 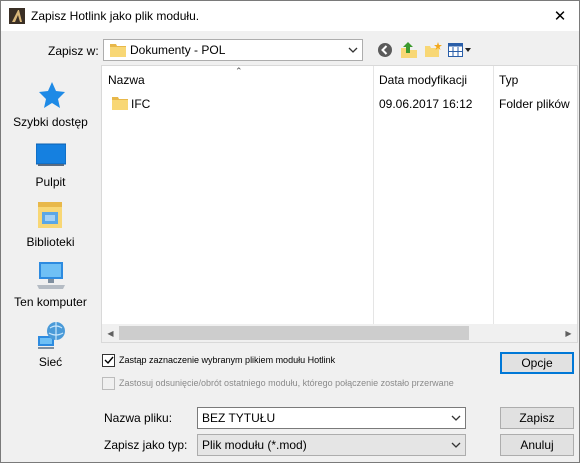 I want to click on checkmark-icon, so click(x=109, y=360).